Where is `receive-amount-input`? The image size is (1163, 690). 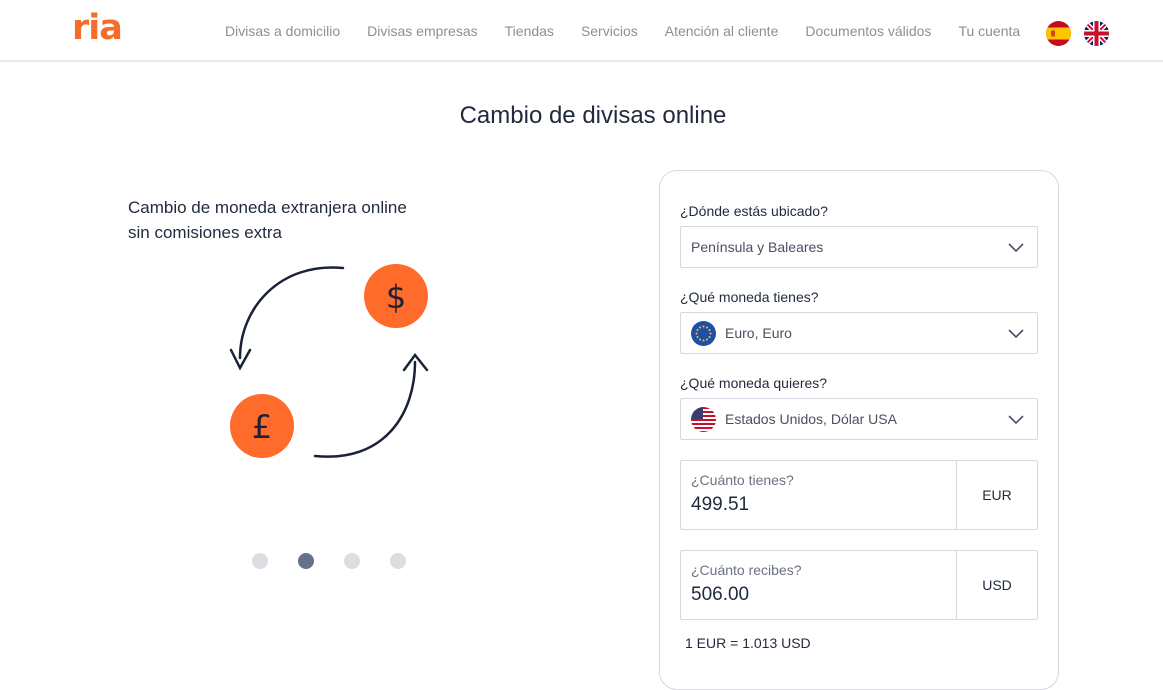
receive-amount-input is located at coordinates (816, 595).